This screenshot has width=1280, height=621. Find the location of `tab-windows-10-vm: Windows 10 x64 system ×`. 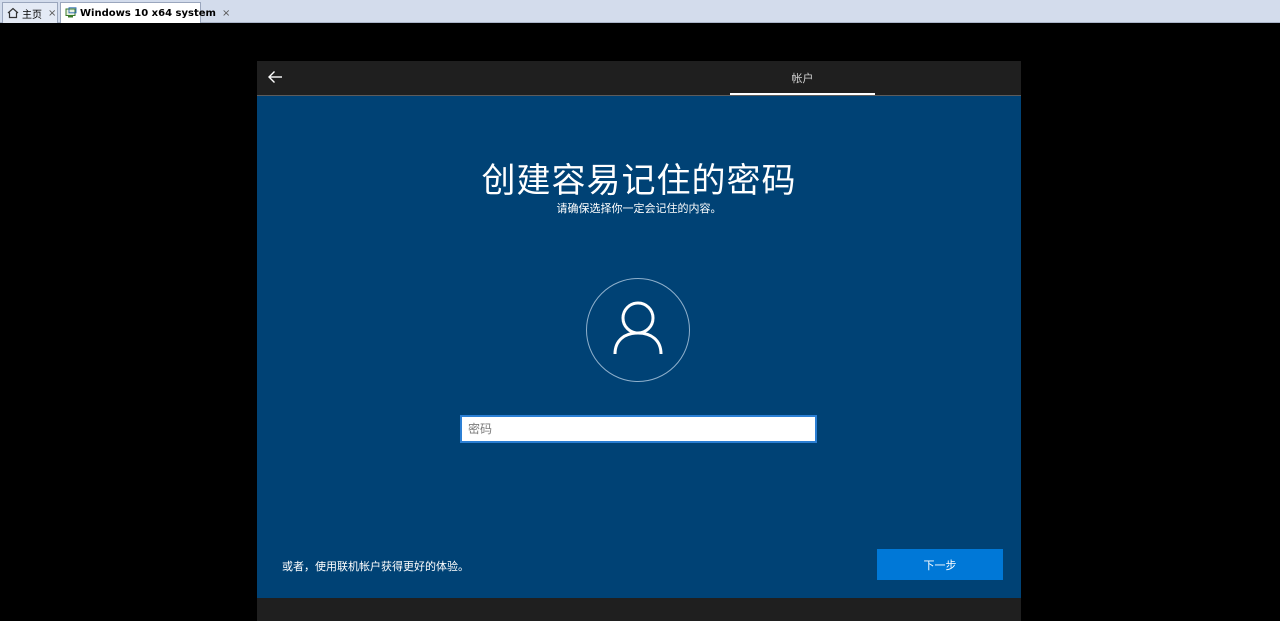

tab-windows-10-vm: Windows 10 x64 system × is located at coordinates (145, 12).